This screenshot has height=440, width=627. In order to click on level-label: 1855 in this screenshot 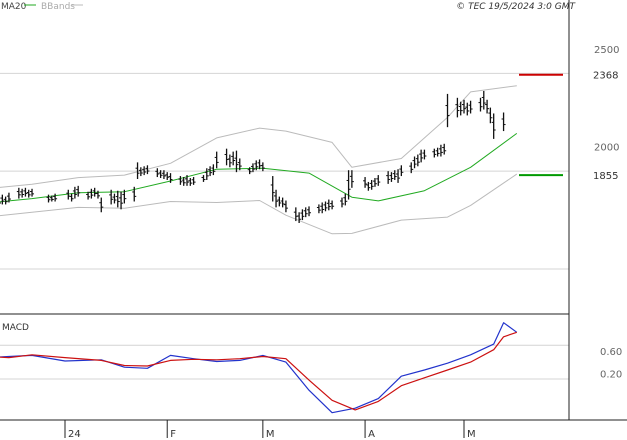, I will do `click(605, 176)`.